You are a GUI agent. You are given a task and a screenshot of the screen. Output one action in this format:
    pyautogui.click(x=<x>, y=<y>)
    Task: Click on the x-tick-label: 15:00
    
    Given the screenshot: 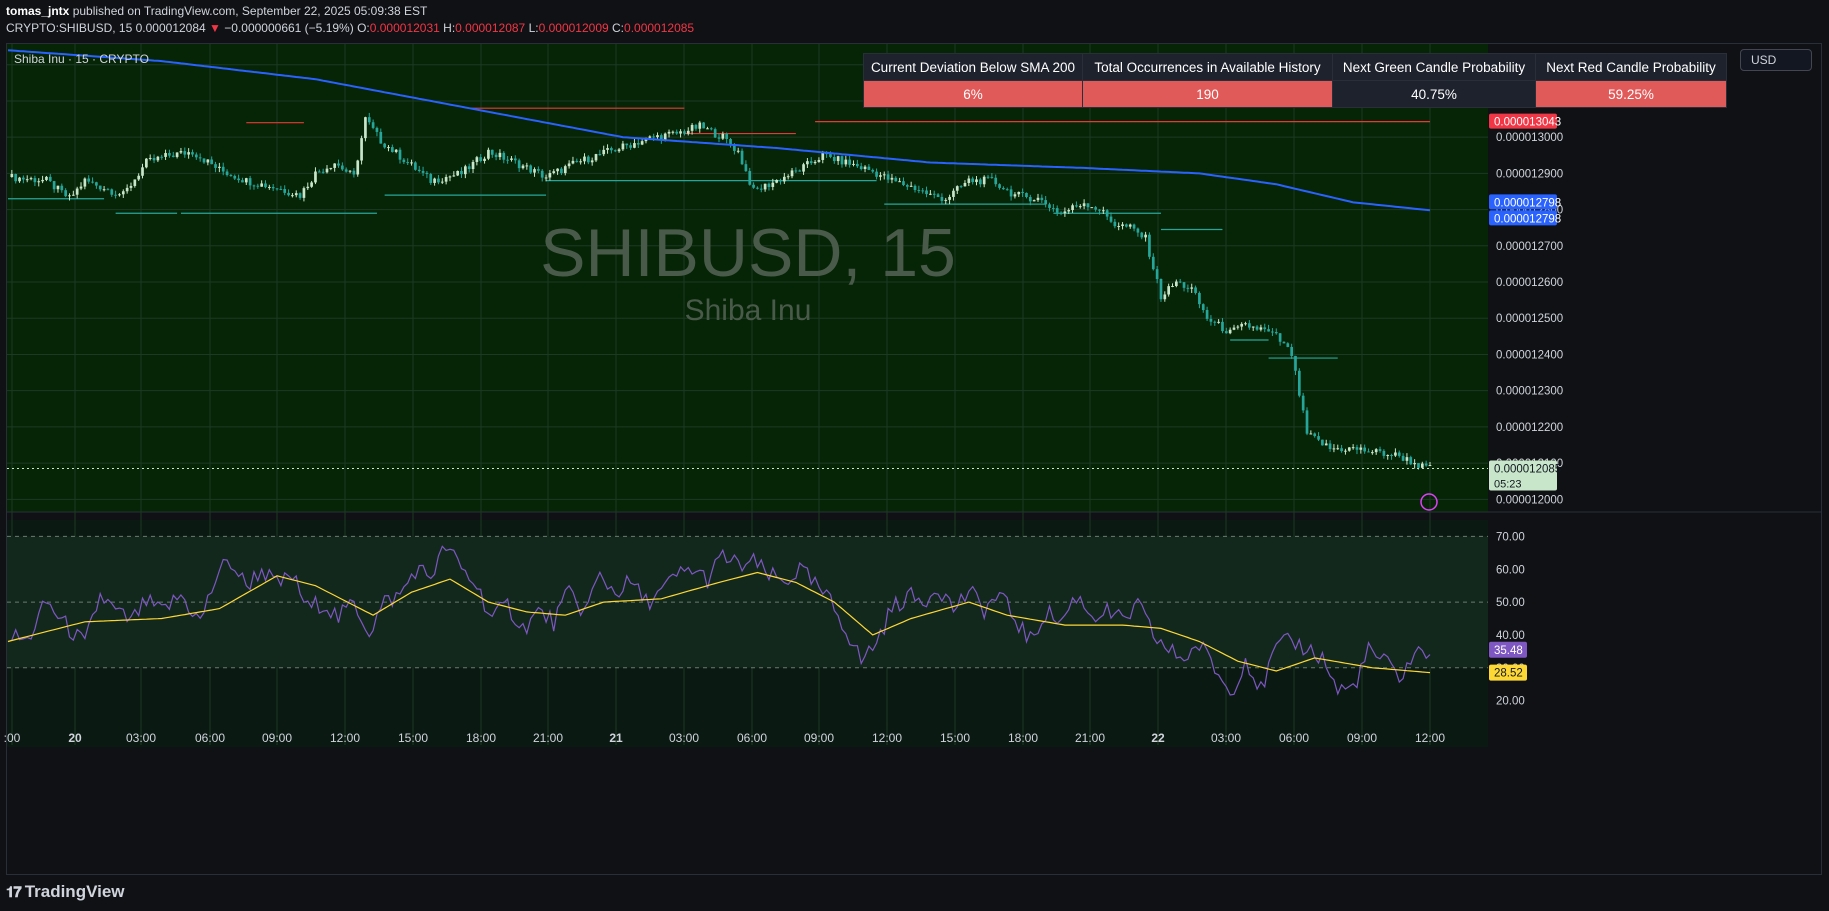 What is the action you would take?
    pyautogui.click(x=413, y=738)
    